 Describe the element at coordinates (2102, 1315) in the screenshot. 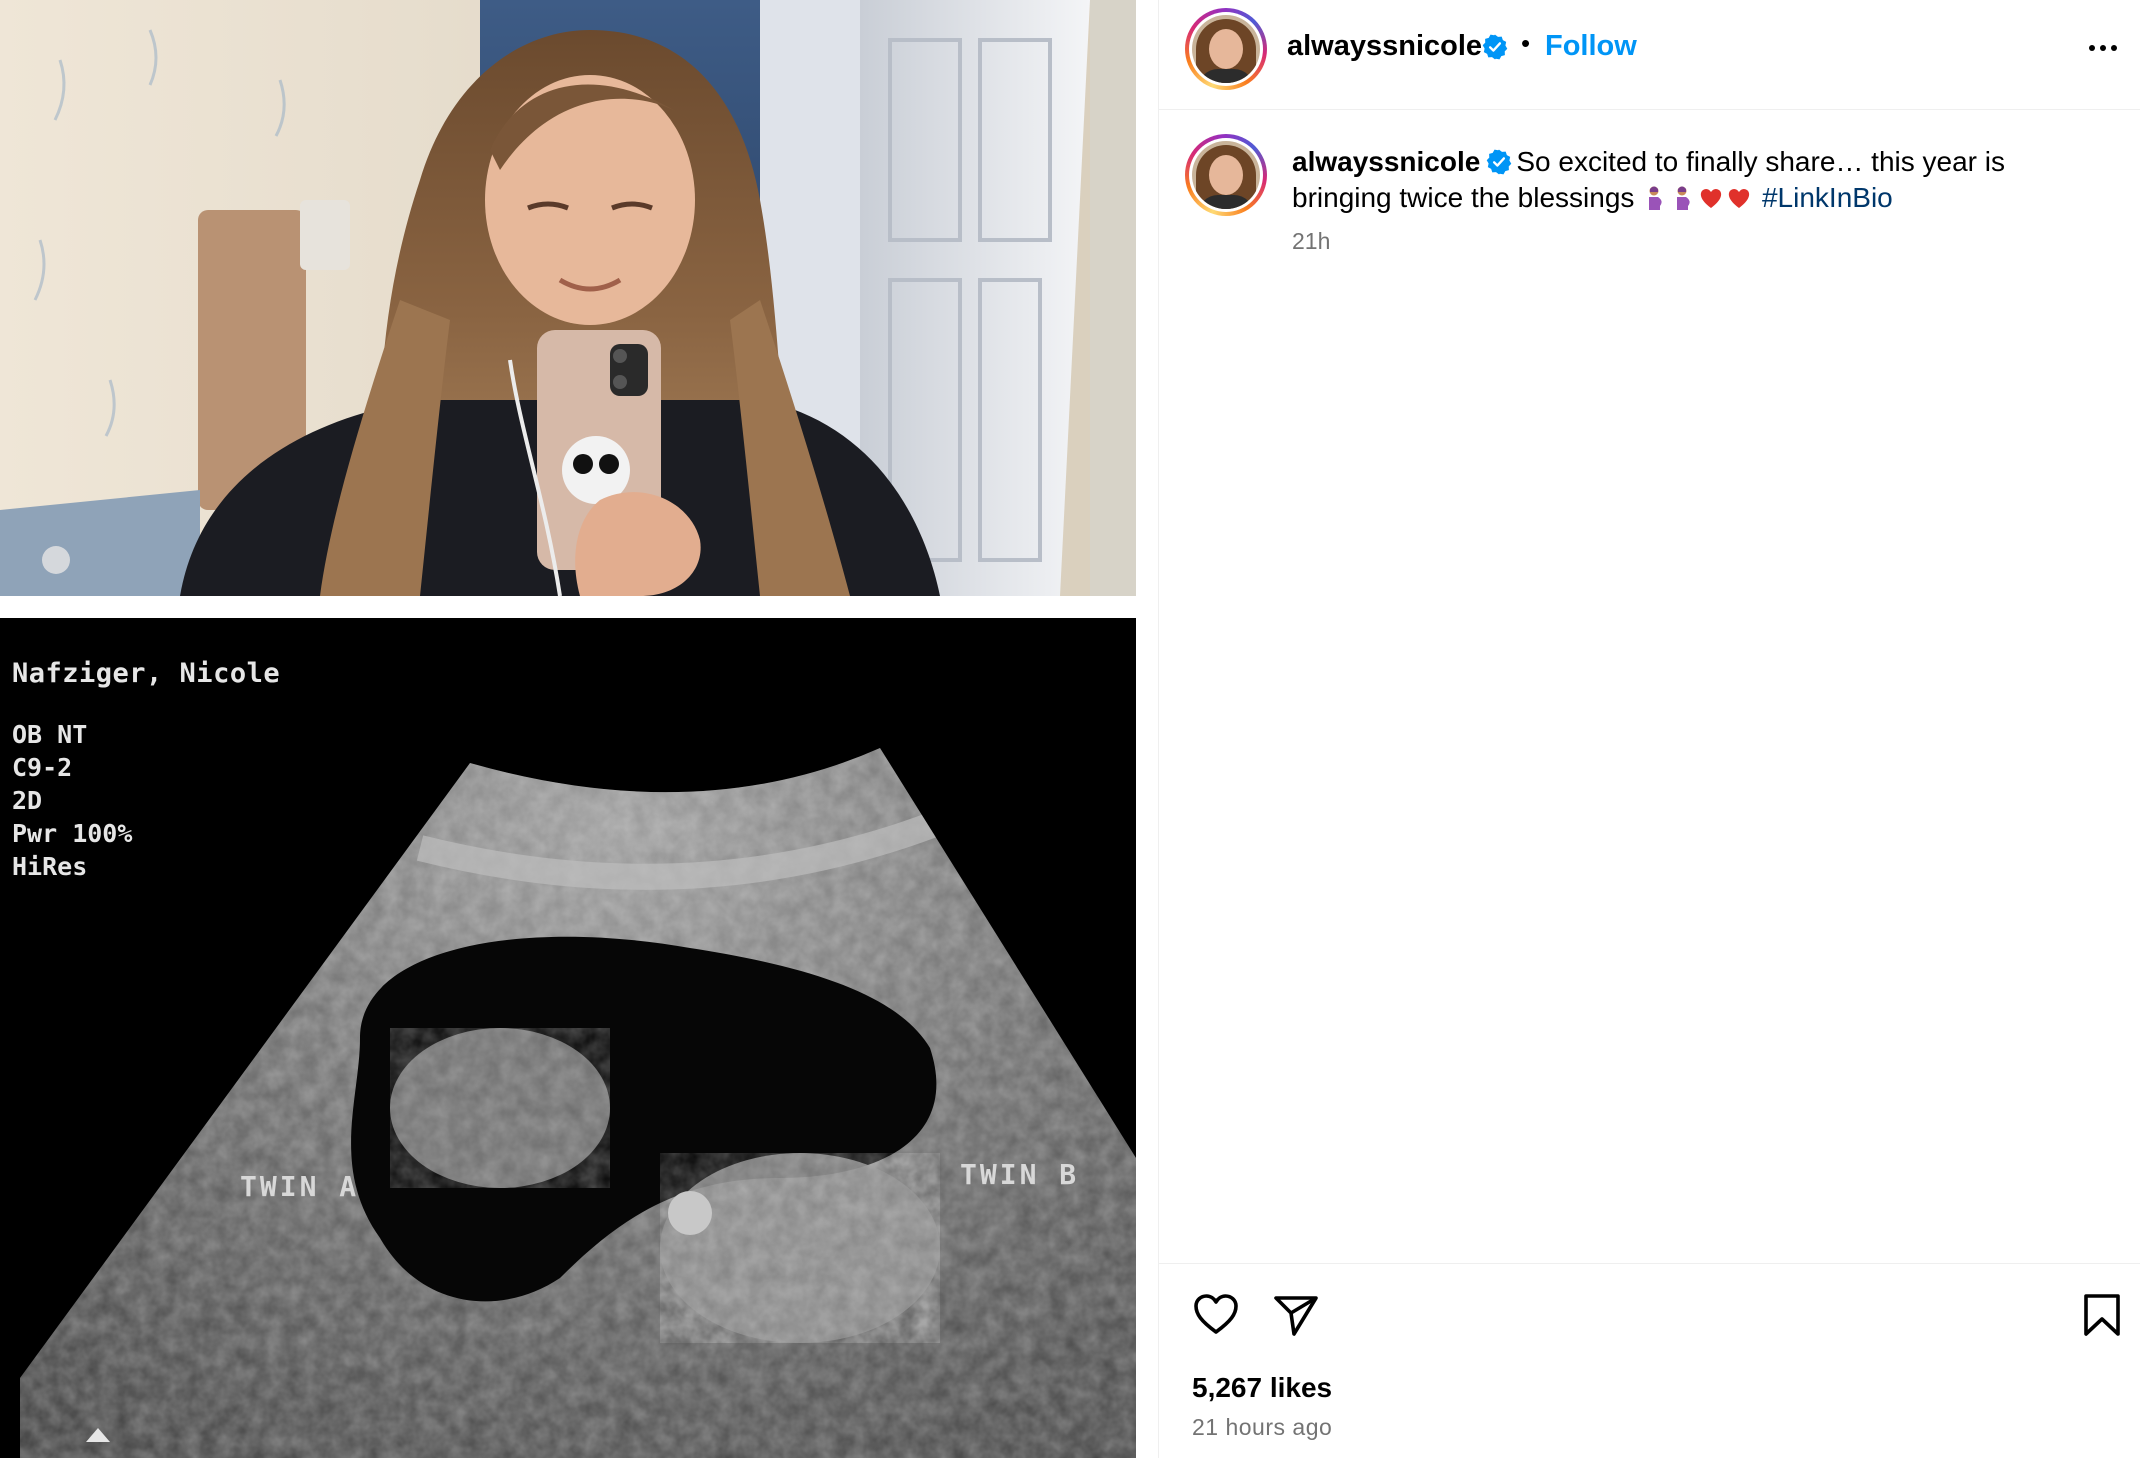

I see `bookmark-icon` at that location.